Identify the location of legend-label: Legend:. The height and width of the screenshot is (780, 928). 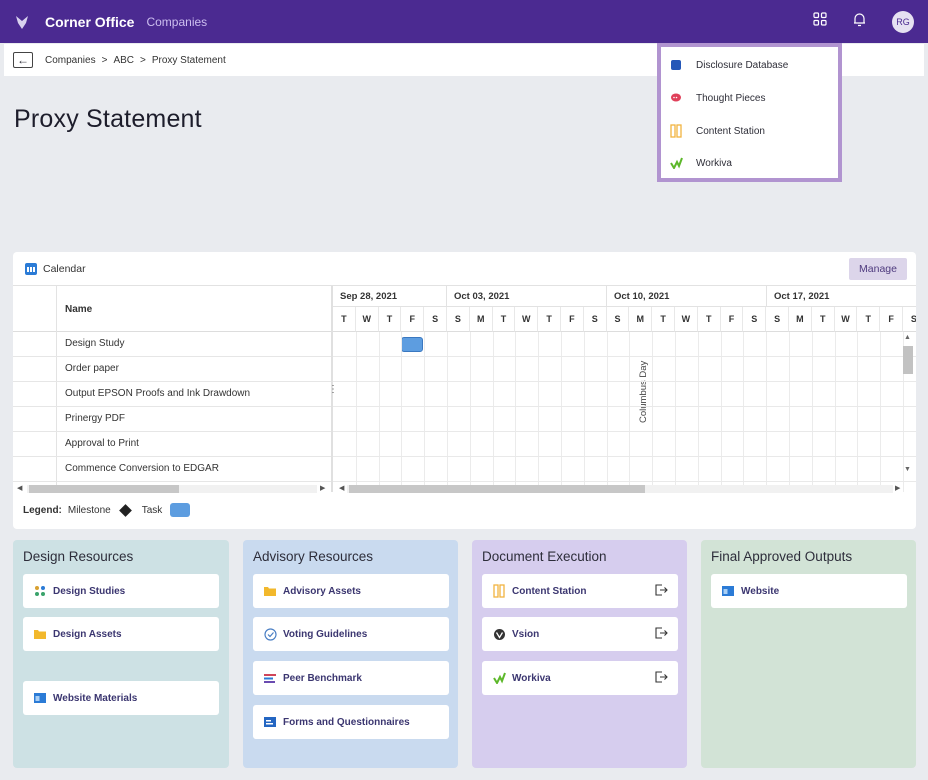
(42, 510).